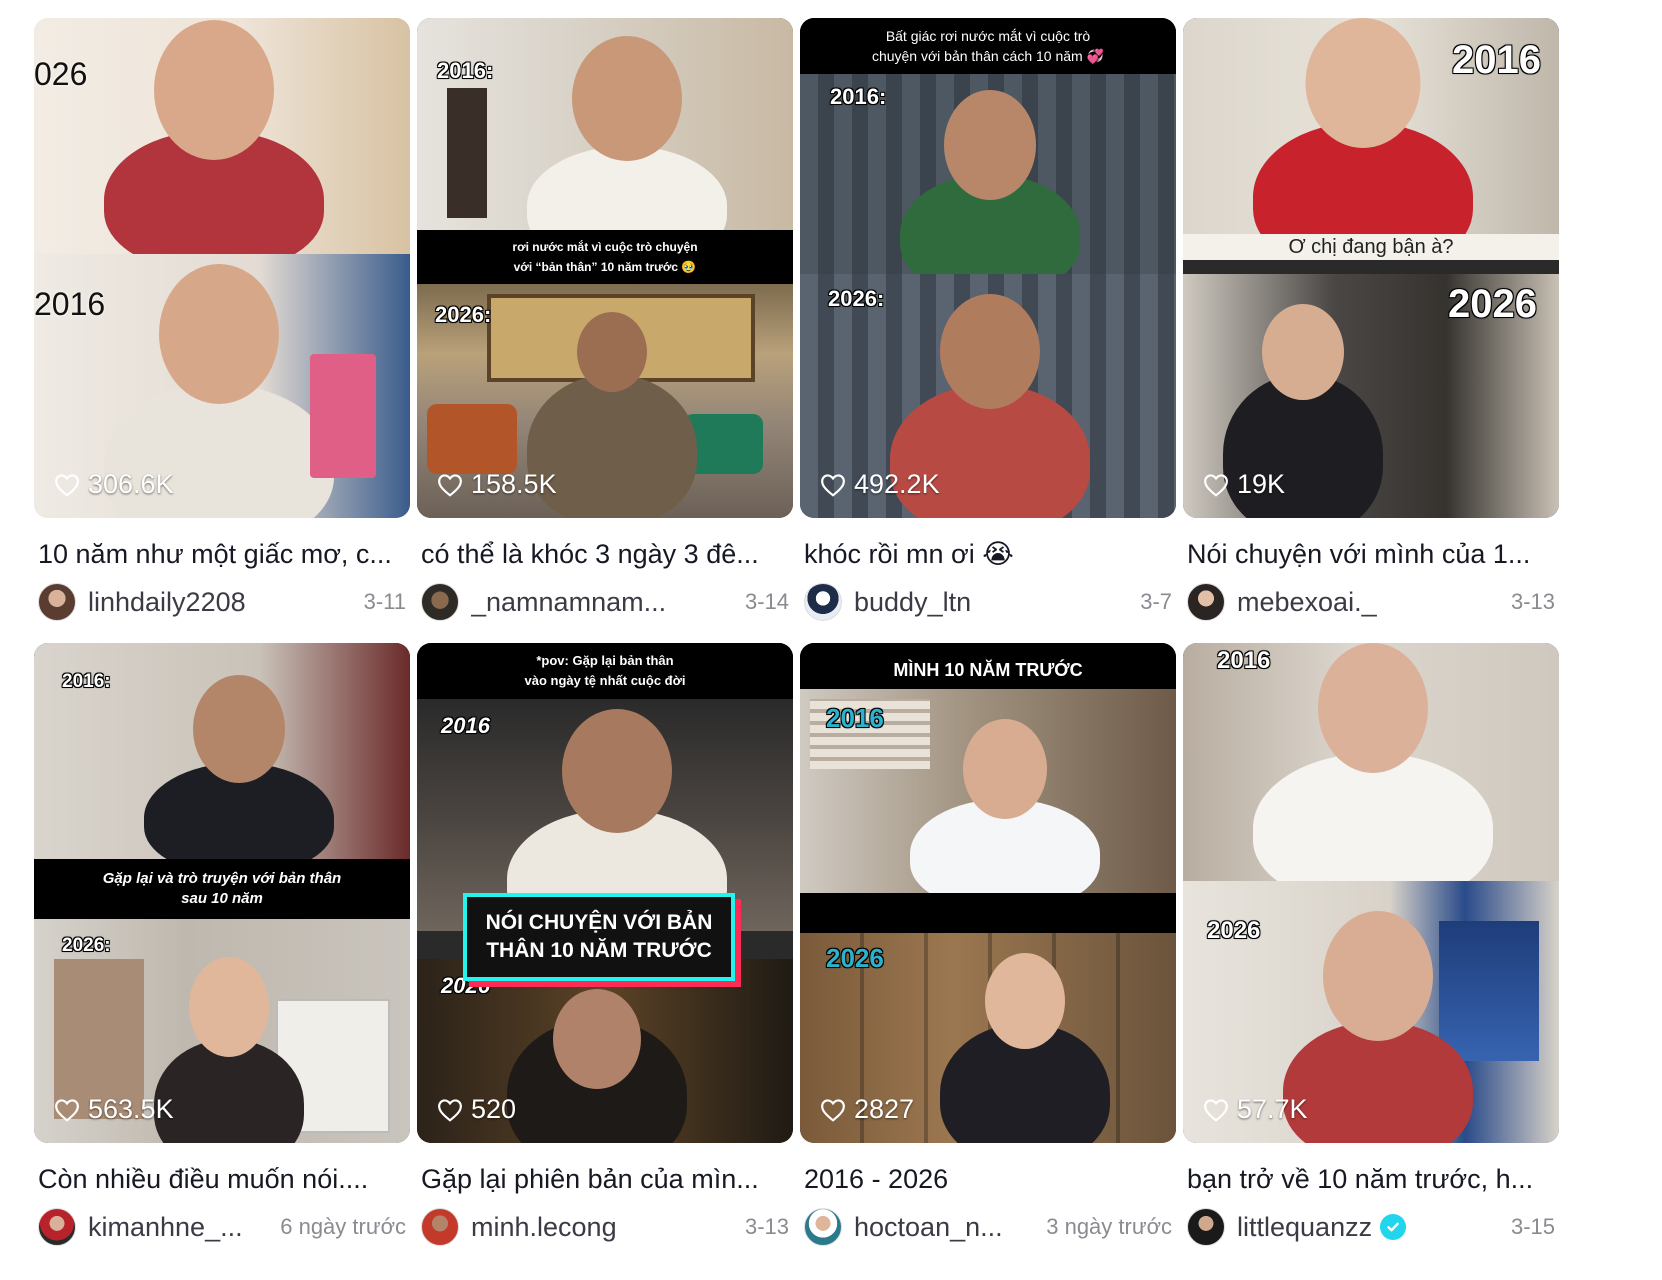  What do you see at coordinates (599, 937) in the screenshot?
I see `headline-box: NÓI CHUYỆN VỚI BẢN THÂN 10 NĂM TRƯỚC` at bounding box center [599, 937].